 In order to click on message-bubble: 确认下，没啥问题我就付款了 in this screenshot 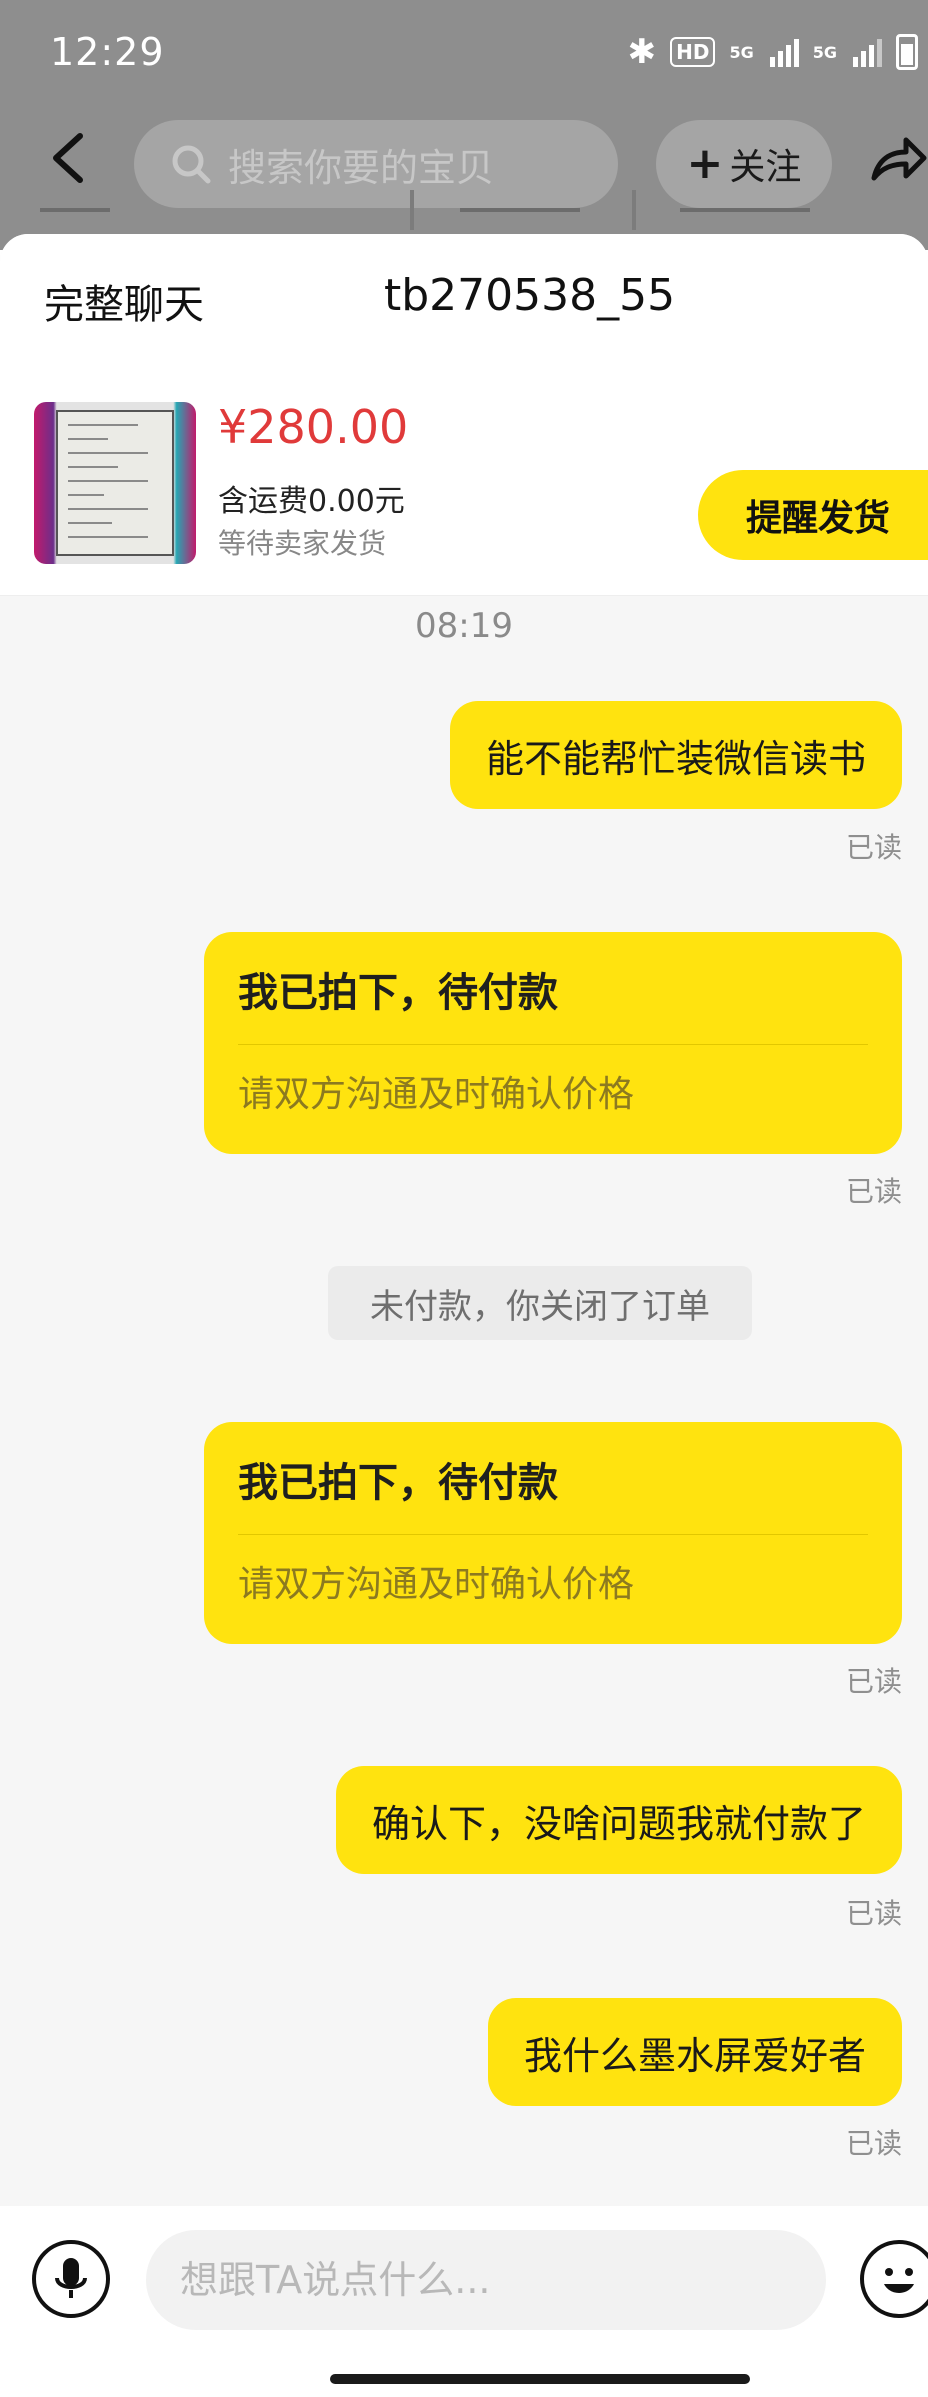, I will do `click(618, 1820)`.